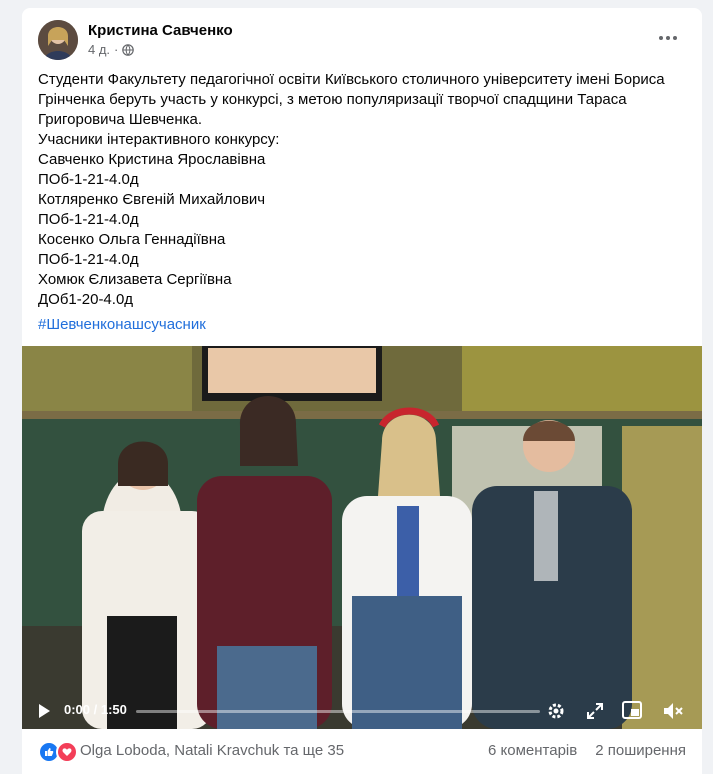 Image resolution: width=713 pixels, height=774 pixels. I want to click on shares-count: 2 поширення, so click(640, 750).